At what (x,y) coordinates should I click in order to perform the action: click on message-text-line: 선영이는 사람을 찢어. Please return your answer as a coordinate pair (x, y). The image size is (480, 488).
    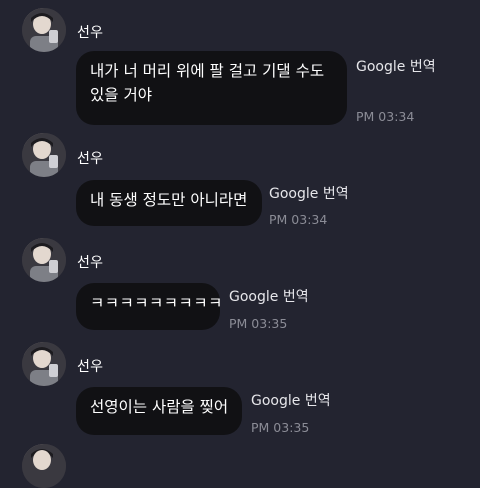
    Looking at the image, I should click on (159, 407).